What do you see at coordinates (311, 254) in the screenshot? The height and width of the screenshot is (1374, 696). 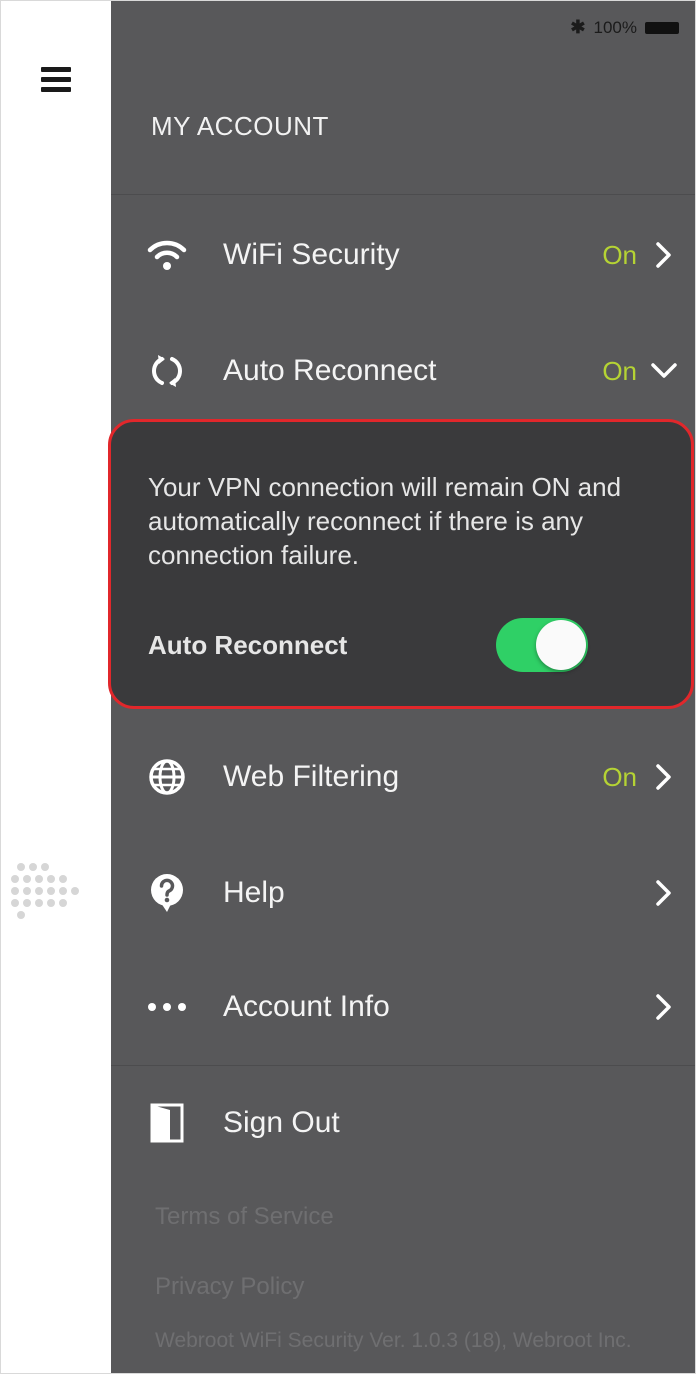 I see `menu-item-label: WiFi Security` at bounding box center [311, 254].